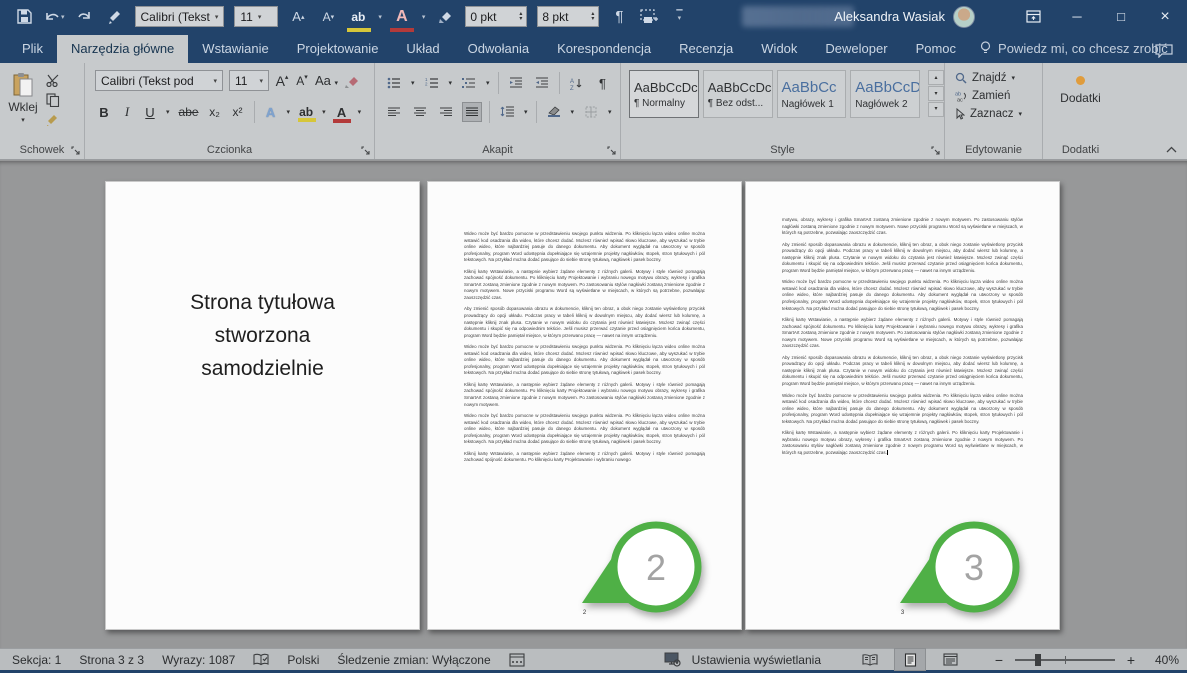 This screenshot has height=673, width=1187. Describe the element at coordinates (326, 80) in the screenshot. I see `change-case-button: Aa ▾` at that location.